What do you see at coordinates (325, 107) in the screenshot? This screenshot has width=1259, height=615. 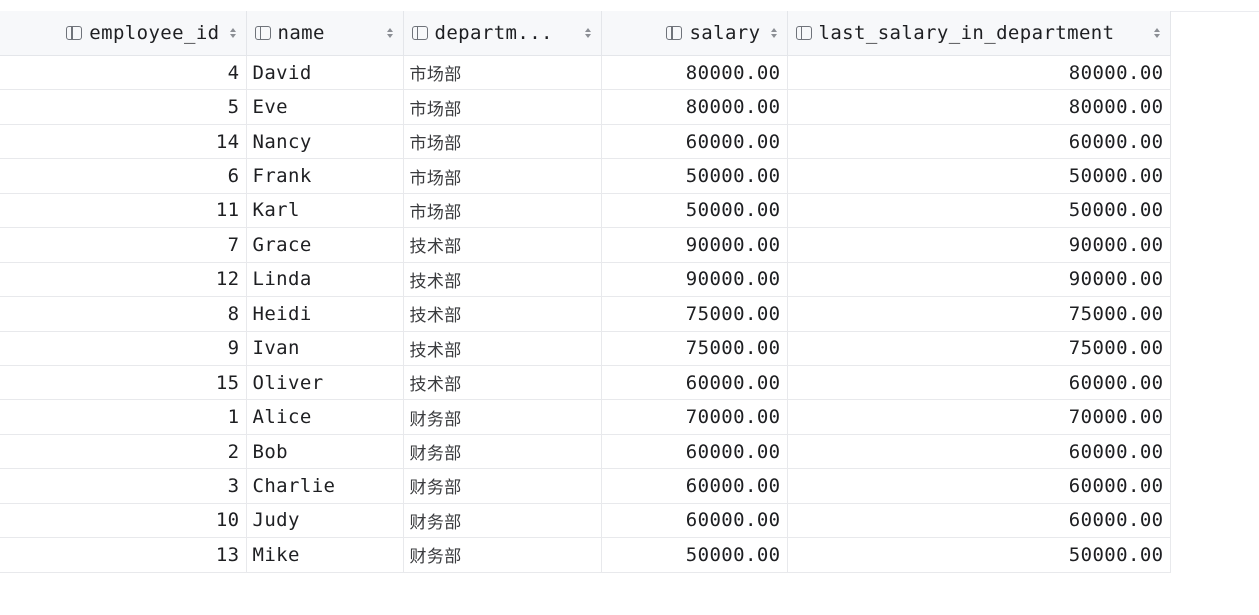 I see `cell-name: Eve` at bounding box center [325, 107].